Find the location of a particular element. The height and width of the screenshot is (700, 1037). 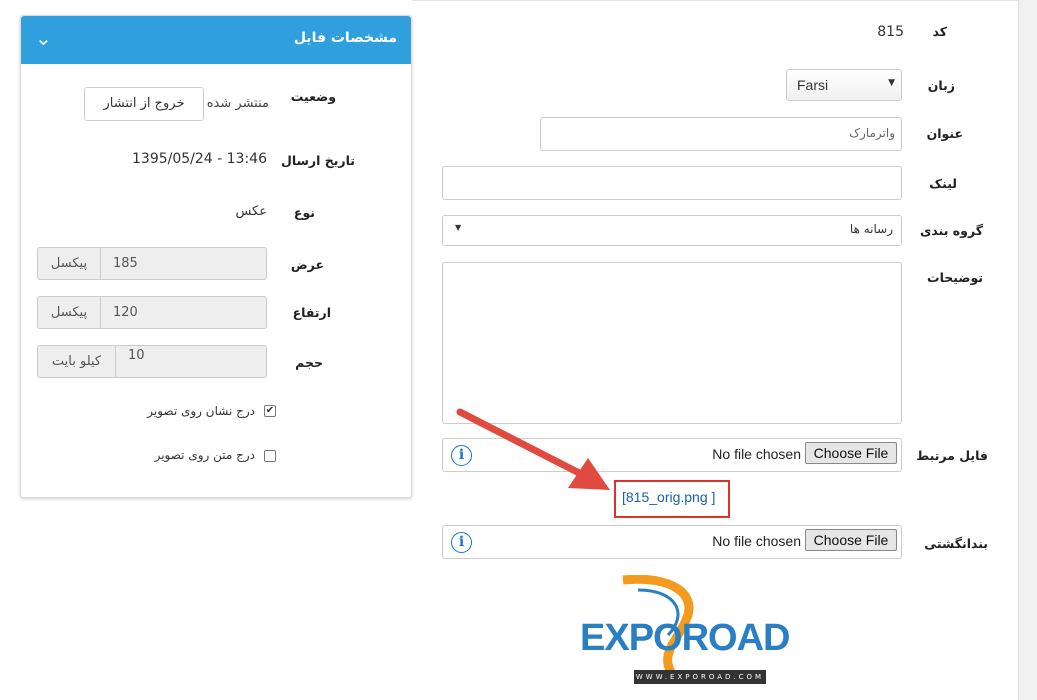

watermark-checkbox: ✔ is located at coordinates (270, 411).